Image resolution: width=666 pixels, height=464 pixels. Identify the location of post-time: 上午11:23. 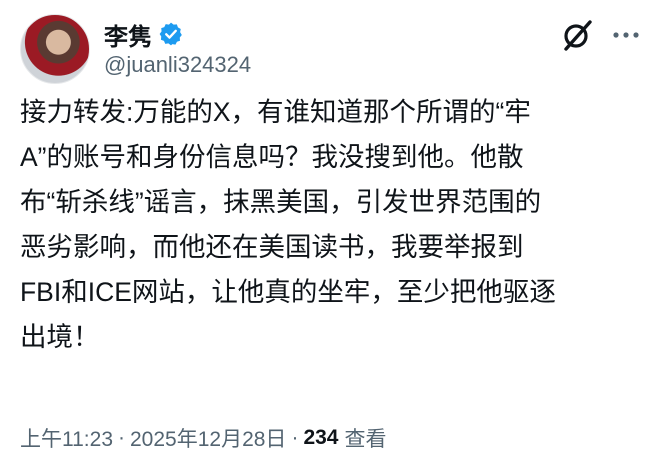
(66, 438).